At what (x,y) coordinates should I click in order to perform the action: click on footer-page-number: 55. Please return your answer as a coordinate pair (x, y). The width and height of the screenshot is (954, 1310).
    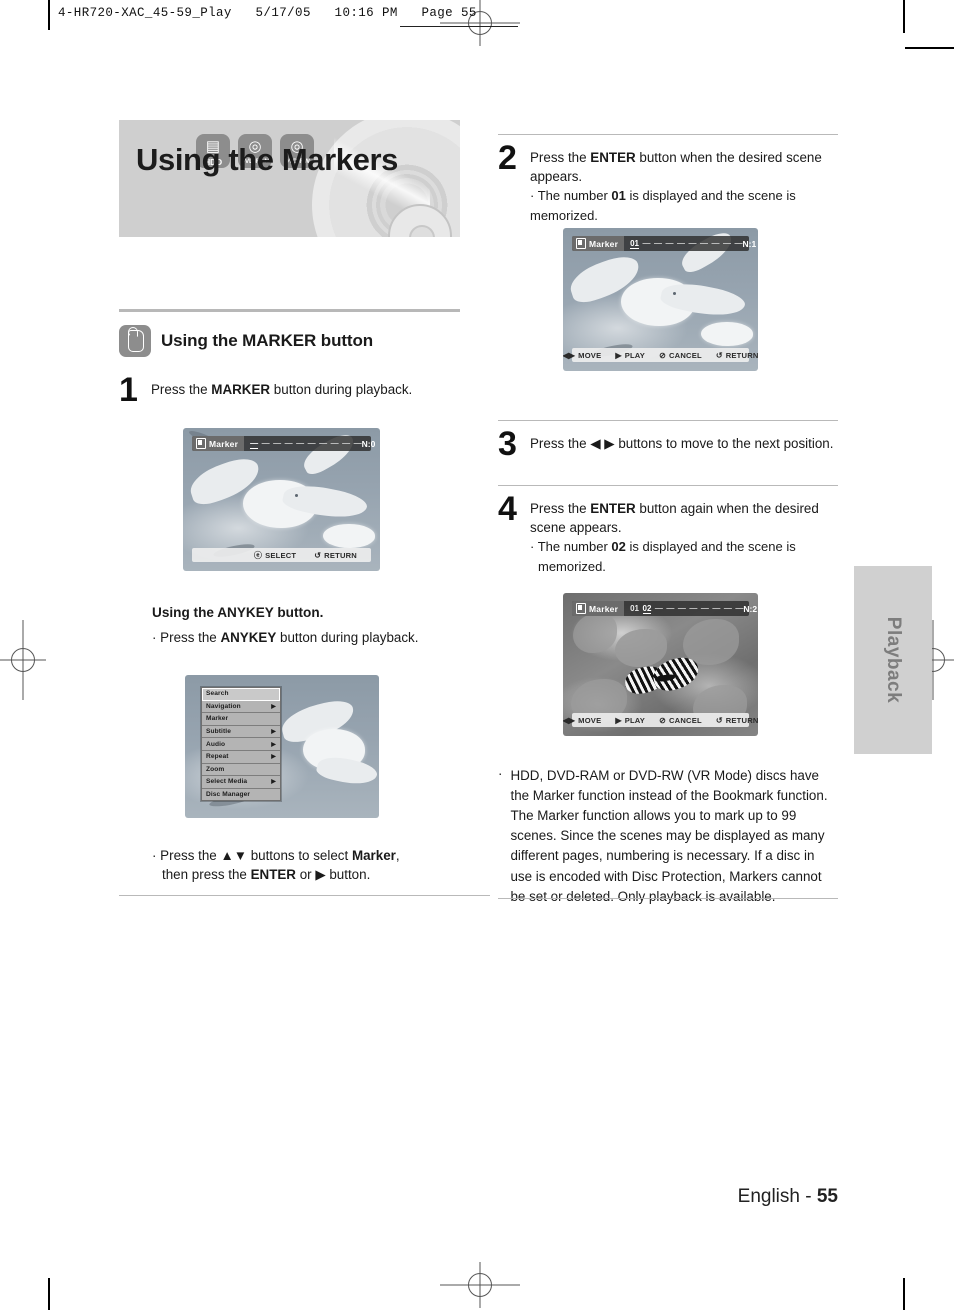
    Looking at the image, I should click on (827, 1196).